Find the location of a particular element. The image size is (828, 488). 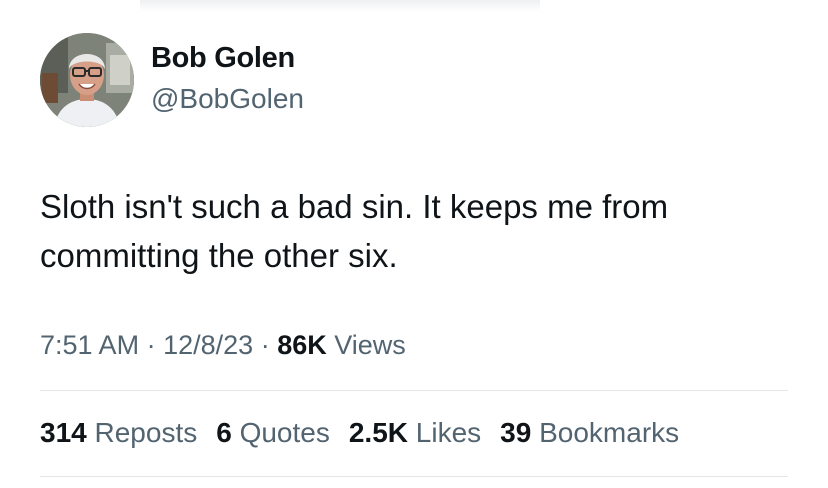

bookmarks-count: 39 is located at coordinates (516, 432).